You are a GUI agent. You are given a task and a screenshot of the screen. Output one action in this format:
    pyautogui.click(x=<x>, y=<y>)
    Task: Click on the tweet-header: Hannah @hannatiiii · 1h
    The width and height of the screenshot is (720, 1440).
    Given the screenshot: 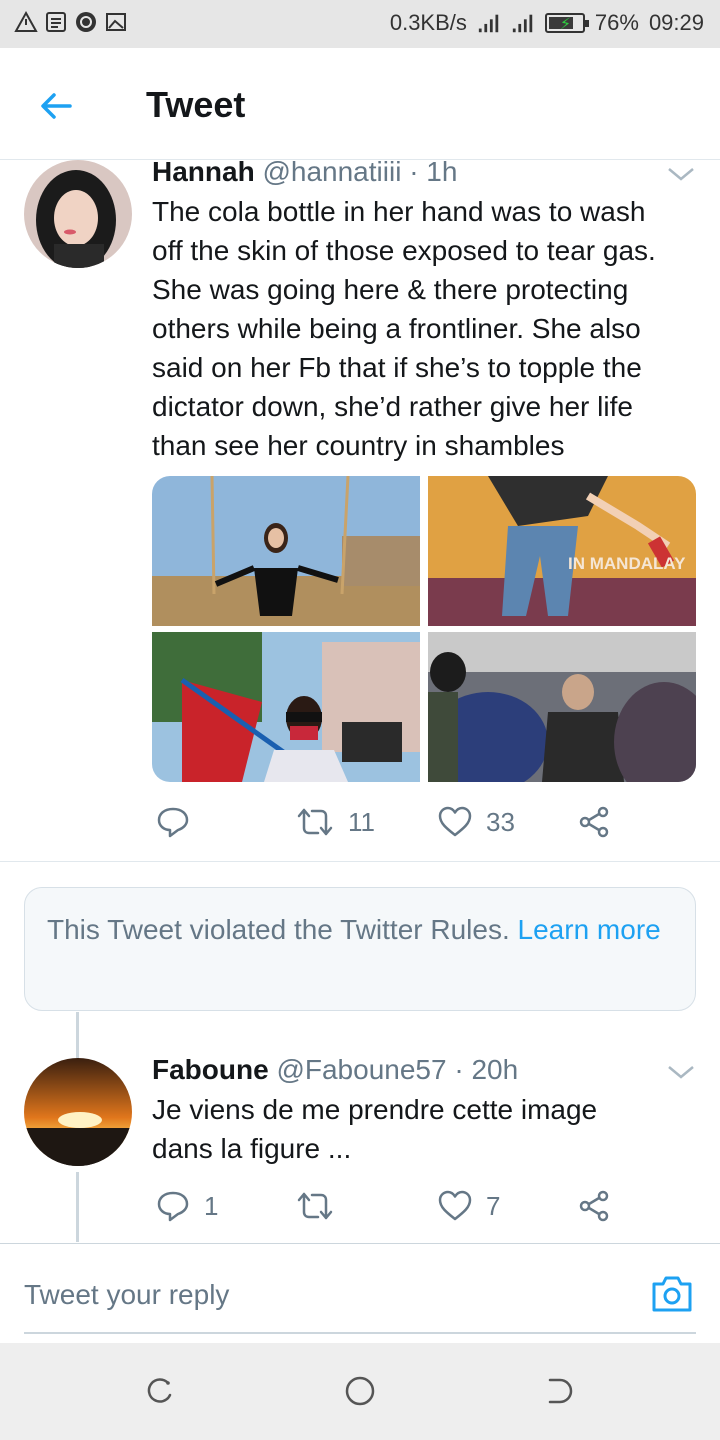 What is the action you would take?
    pyautogui.click(x=304, y=172)
    